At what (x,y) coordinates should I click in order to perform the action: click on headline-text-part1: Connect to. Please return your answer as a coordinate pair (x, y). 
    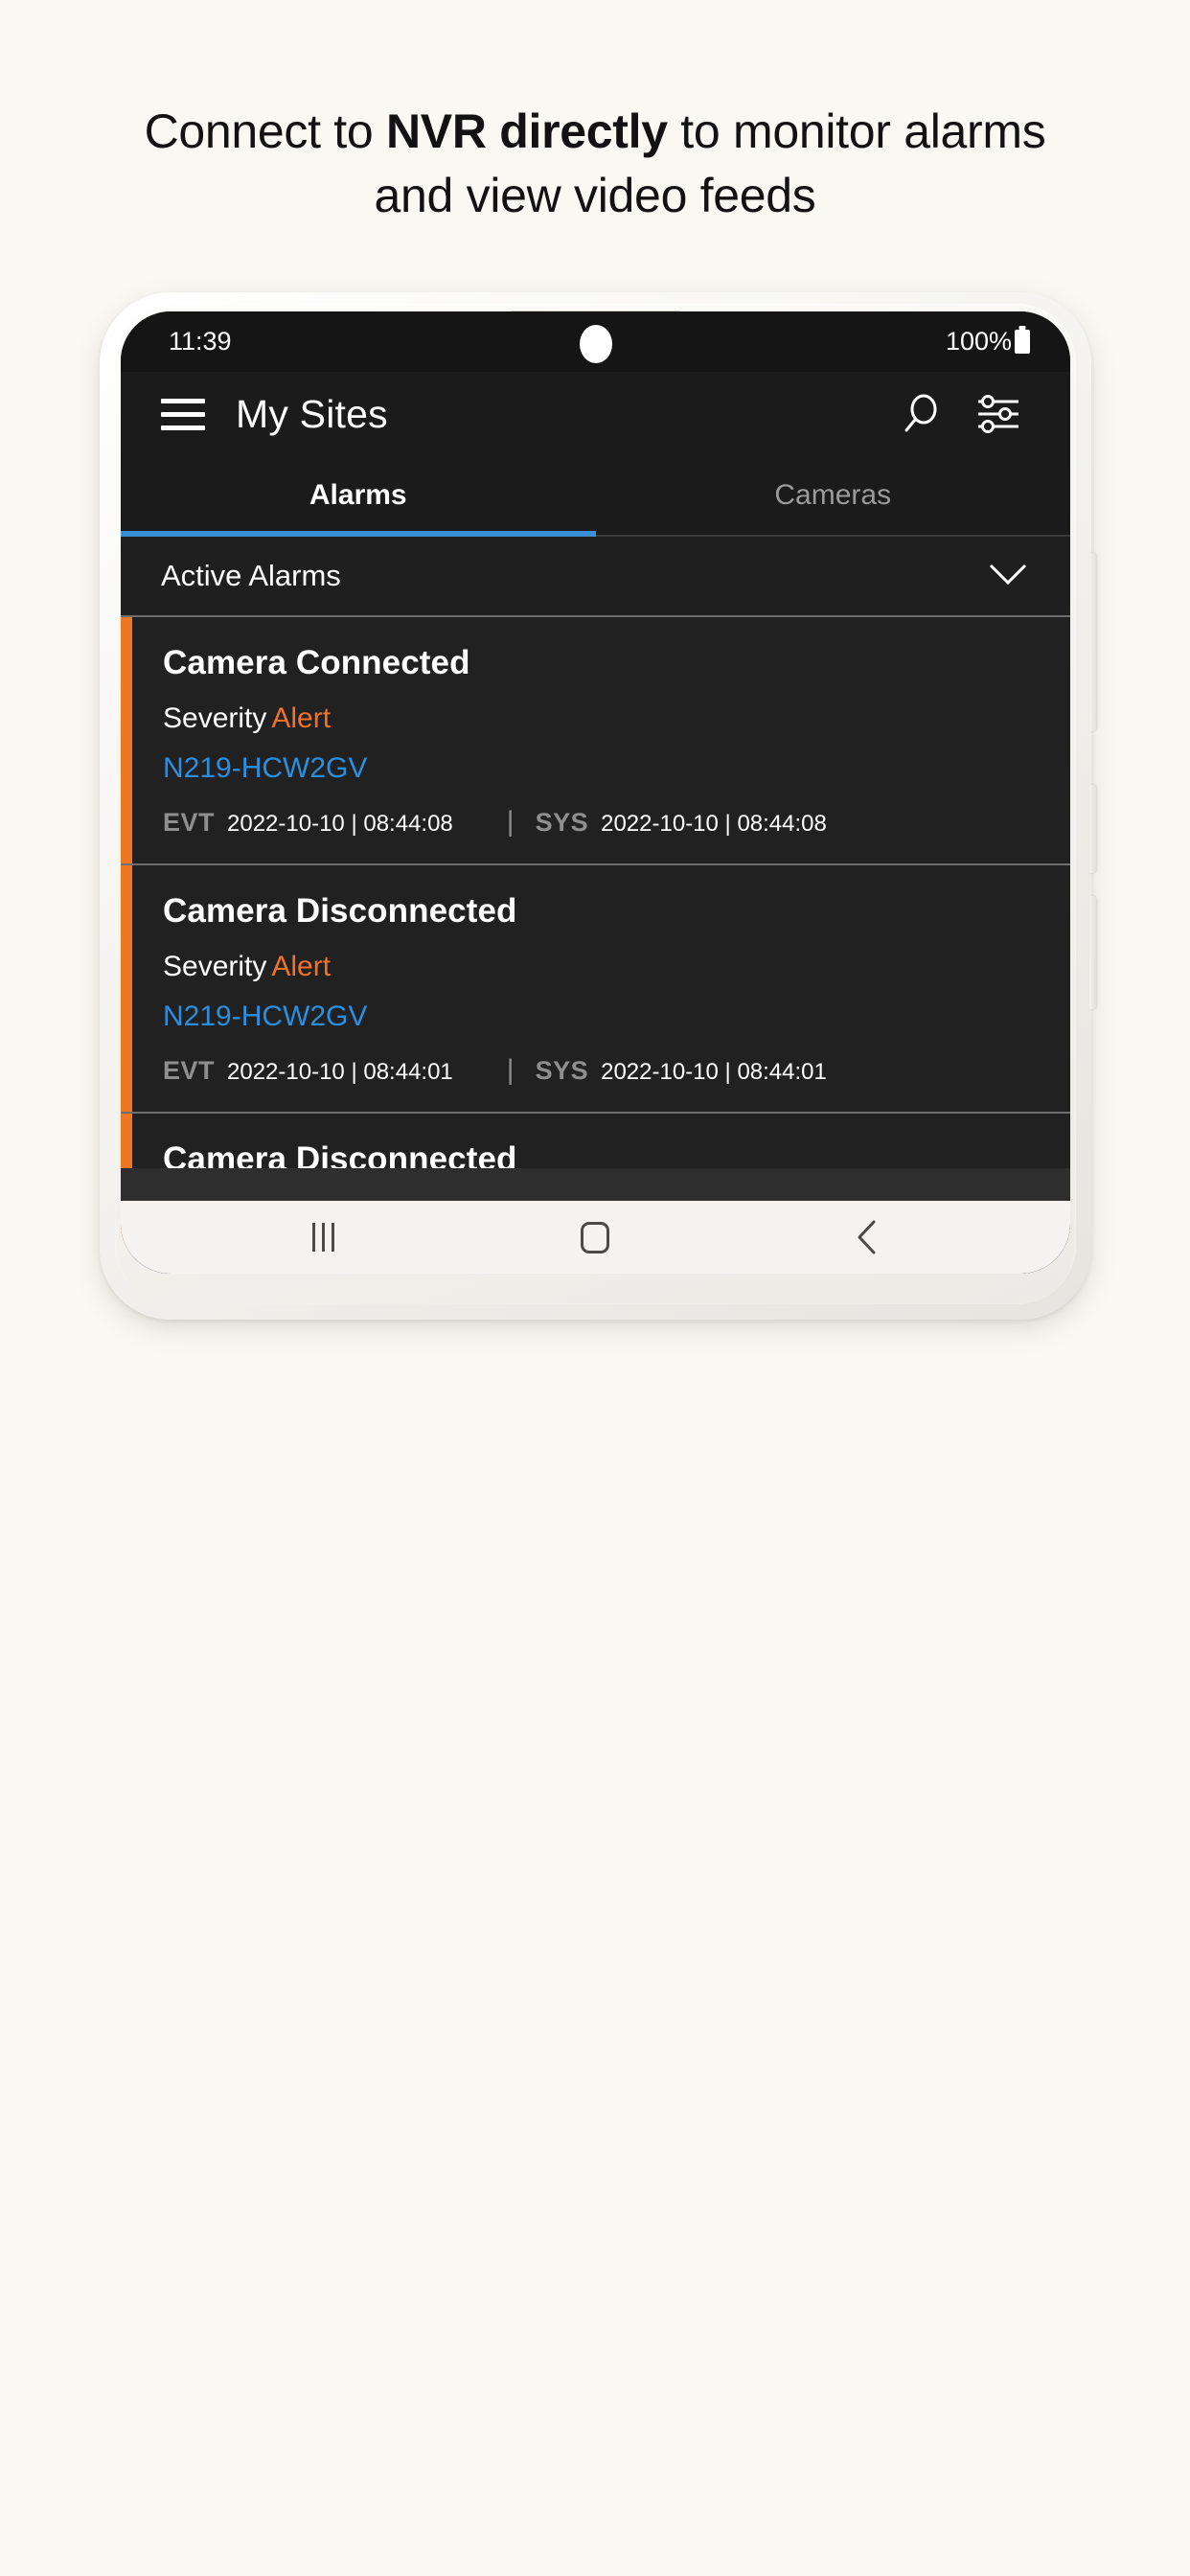
    Looking at the image, I should click on (265, 131).